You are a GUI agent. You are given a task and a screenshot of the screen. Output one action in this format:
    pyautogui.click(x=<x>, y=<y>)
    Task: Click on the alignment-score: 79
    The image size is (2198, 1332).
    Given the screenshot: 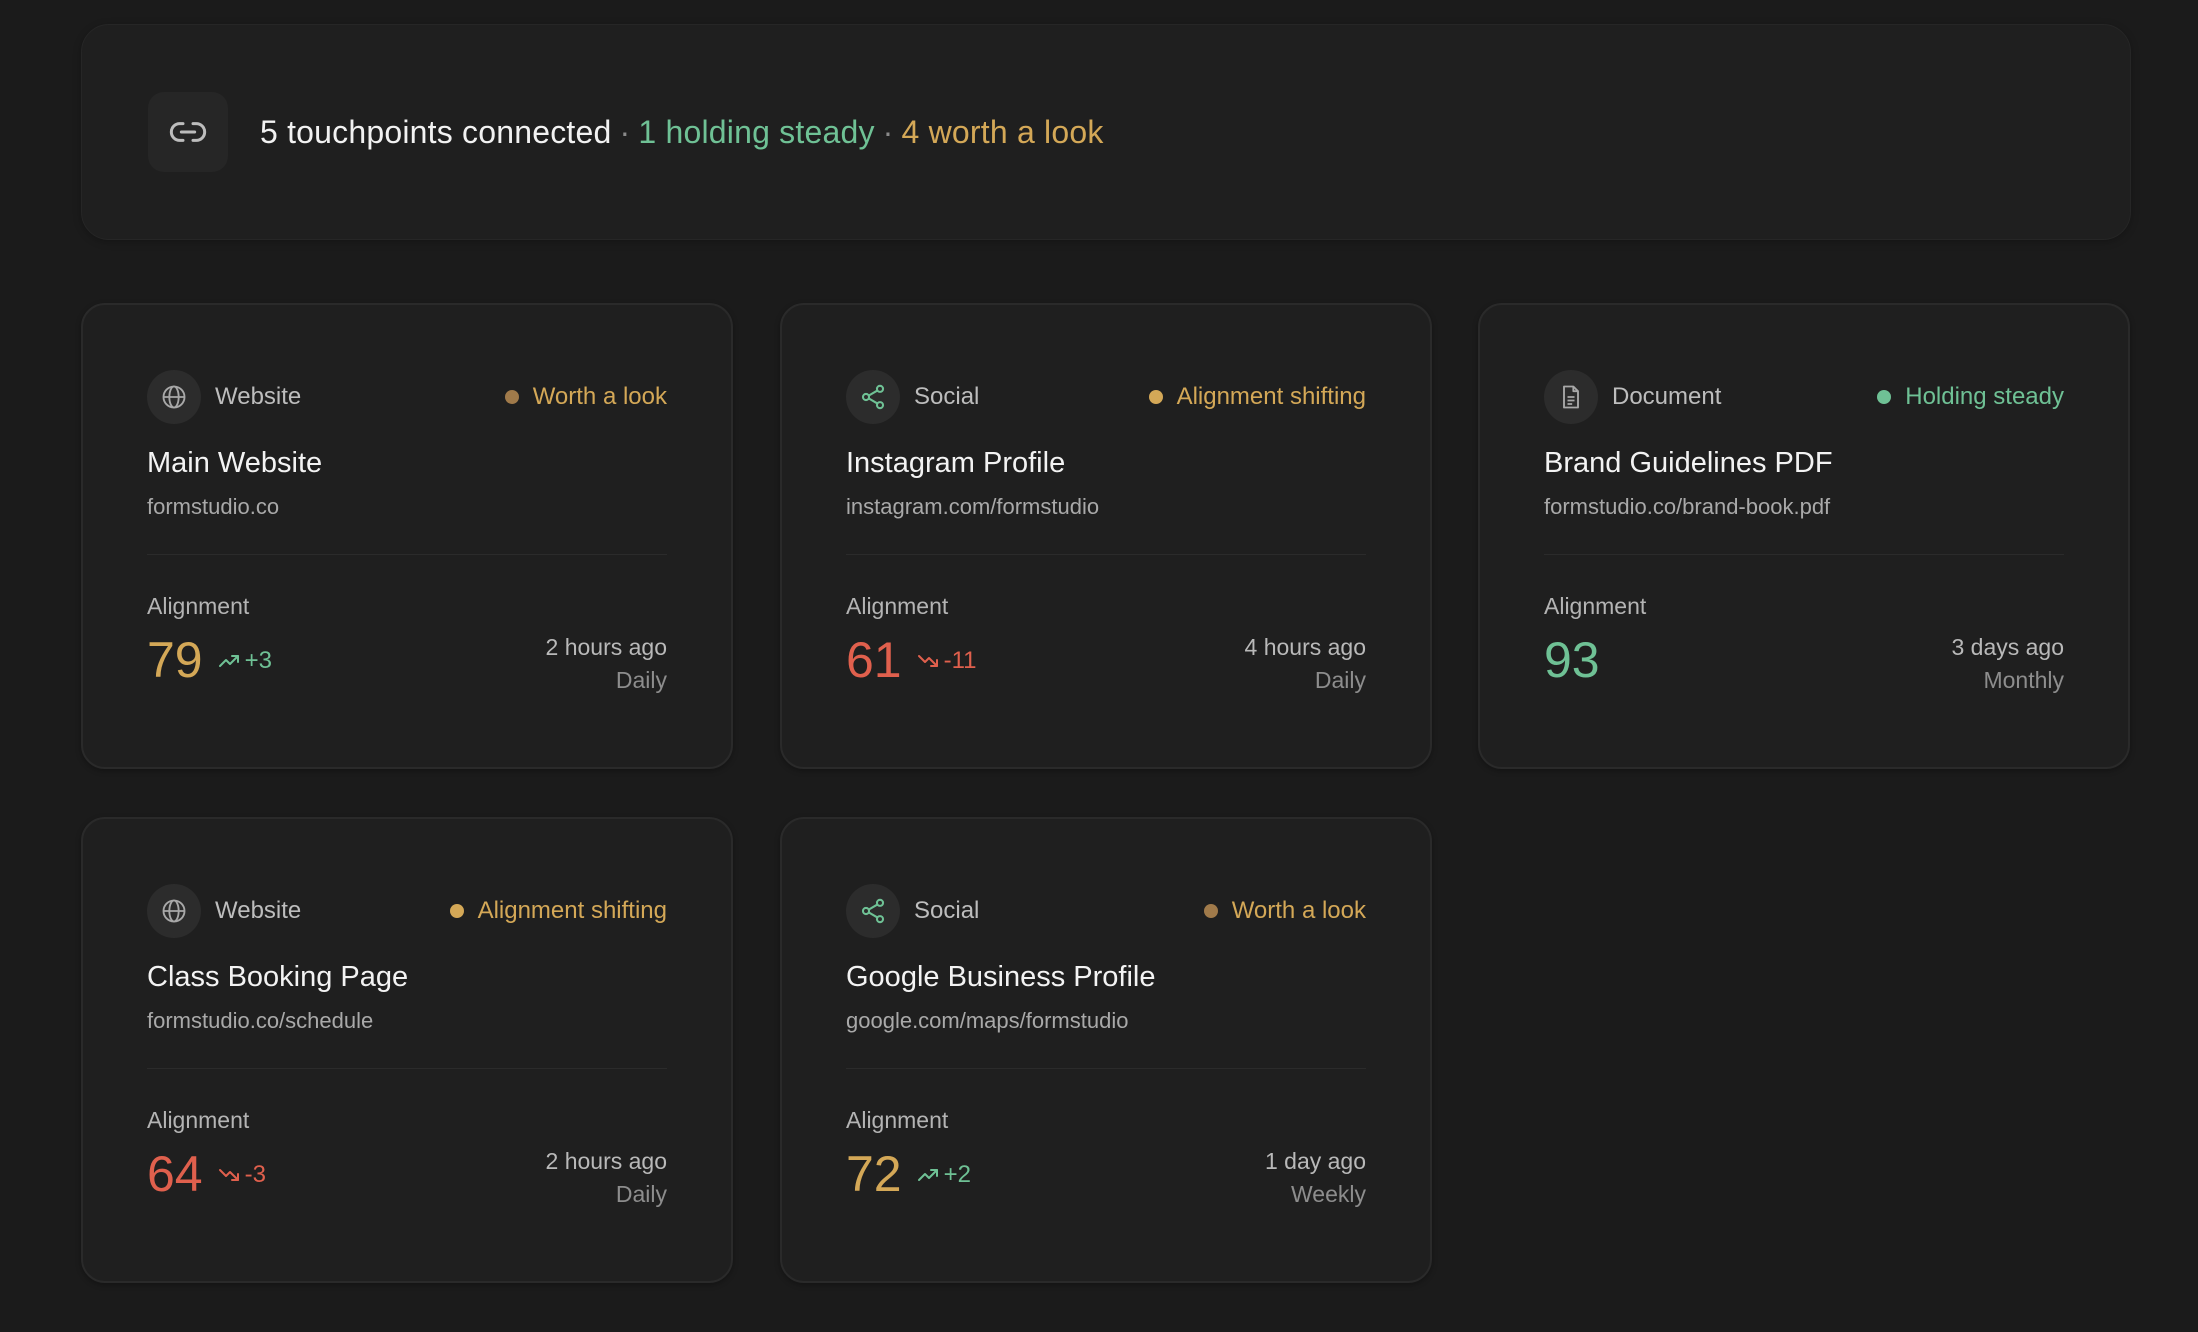 What is the action you would take?
    pyautogui.click(x=175, y=660)
    